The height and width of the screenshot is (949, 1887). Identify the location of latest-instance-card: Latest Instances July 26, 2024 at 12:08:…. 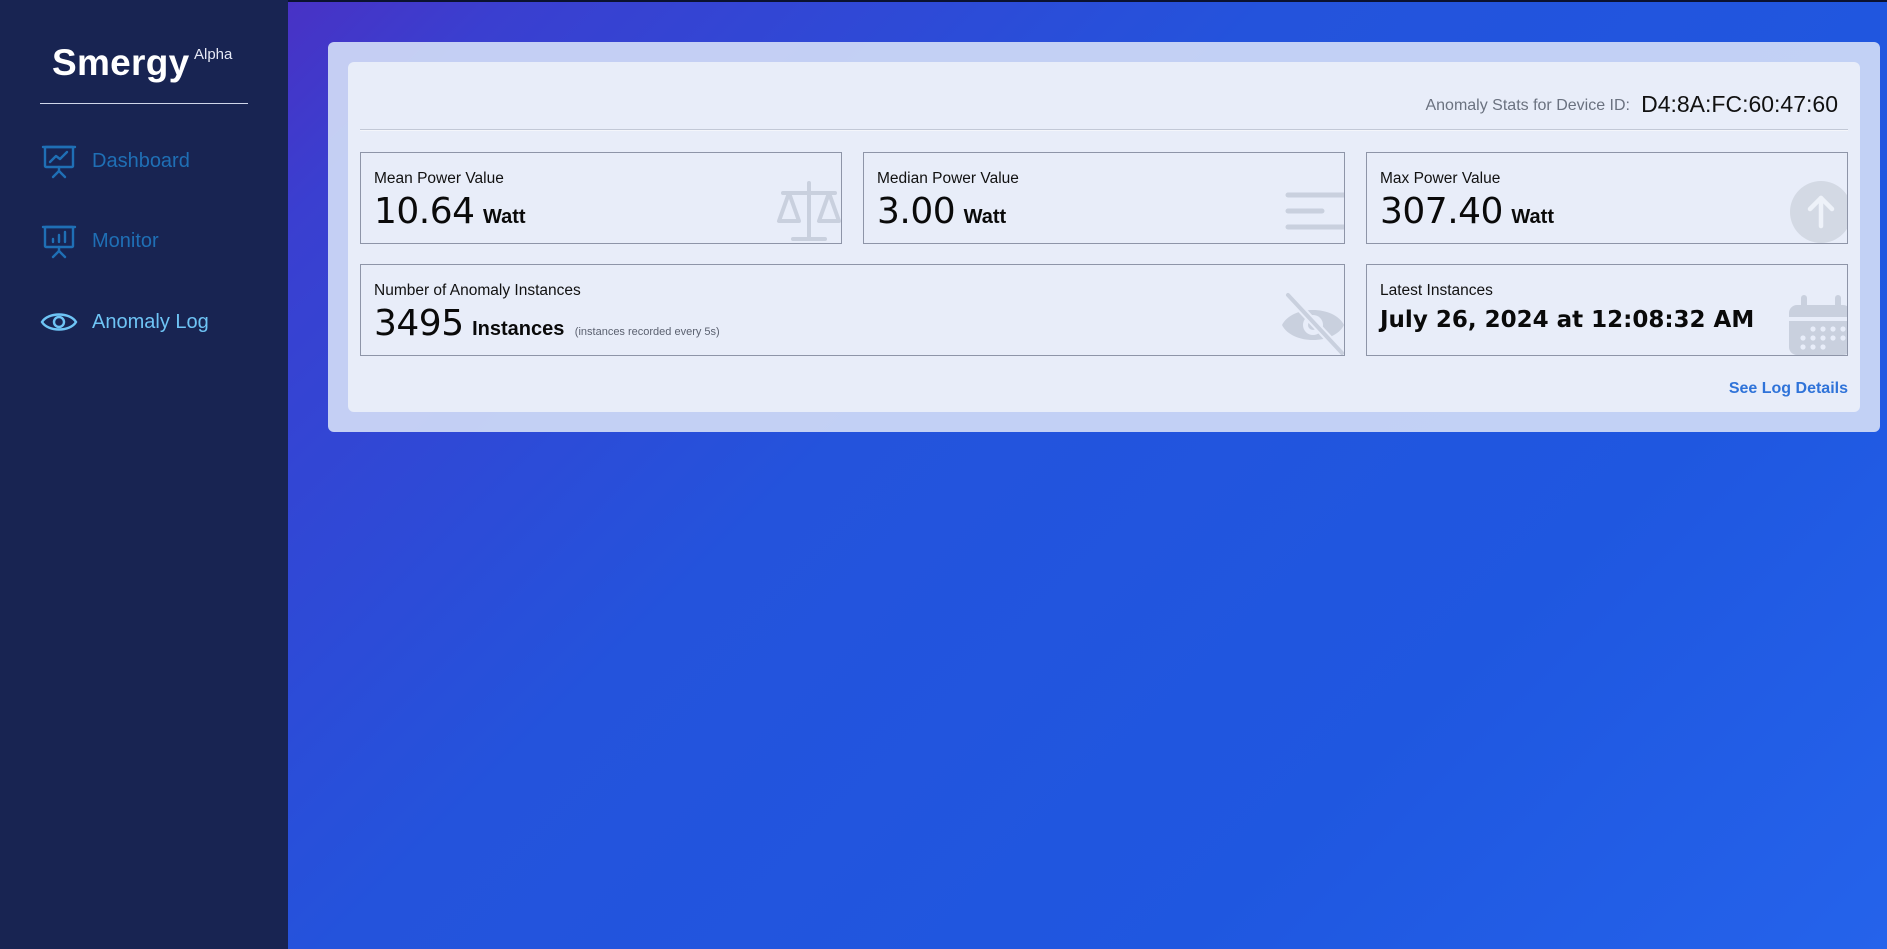
(1607, 310).